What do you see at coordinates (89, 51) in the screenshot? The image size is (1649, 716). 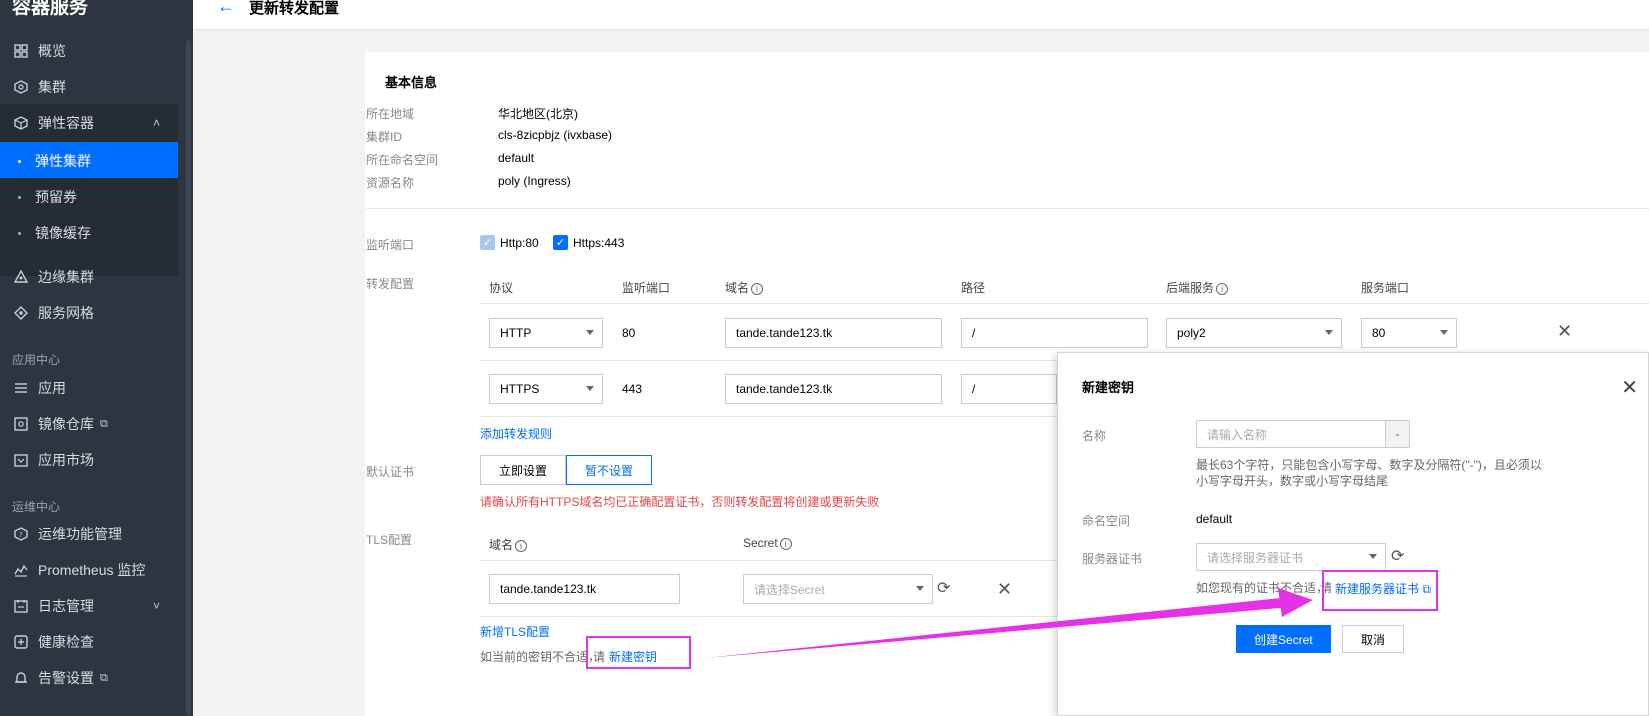 I see `sidebar-item-overview: 概览` at bounding box center [89, 51].